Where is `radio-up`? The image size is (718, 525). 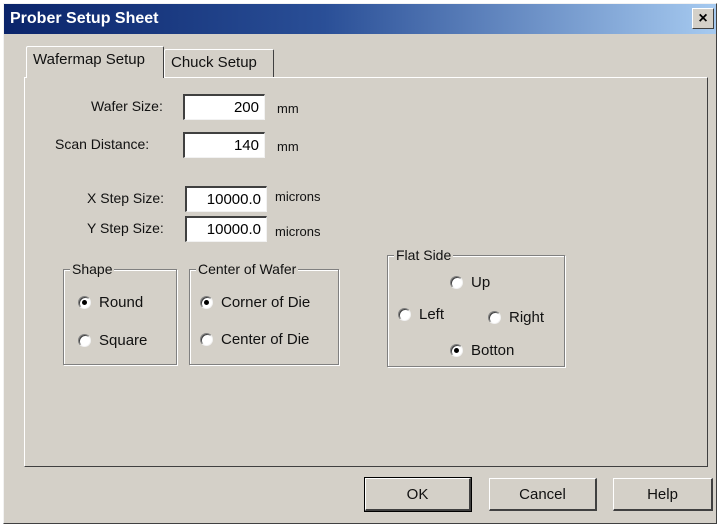
radio-up is located at coordinates (456, 282).